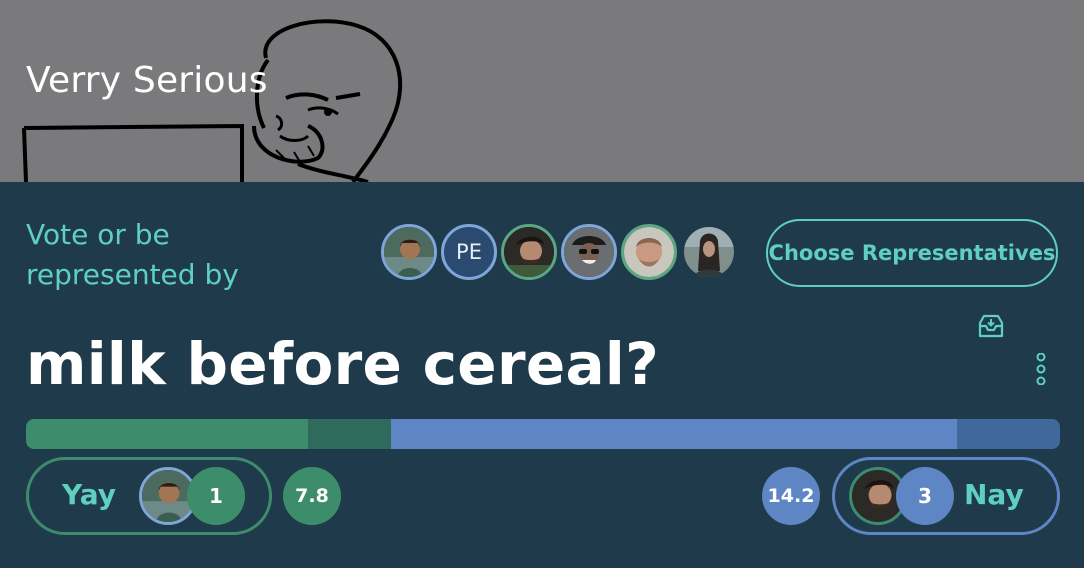  What do you see at coordinates (343, 364) in the screenshot?
I see `question-title: milk before cereal?` at bounding box center [343, 364].